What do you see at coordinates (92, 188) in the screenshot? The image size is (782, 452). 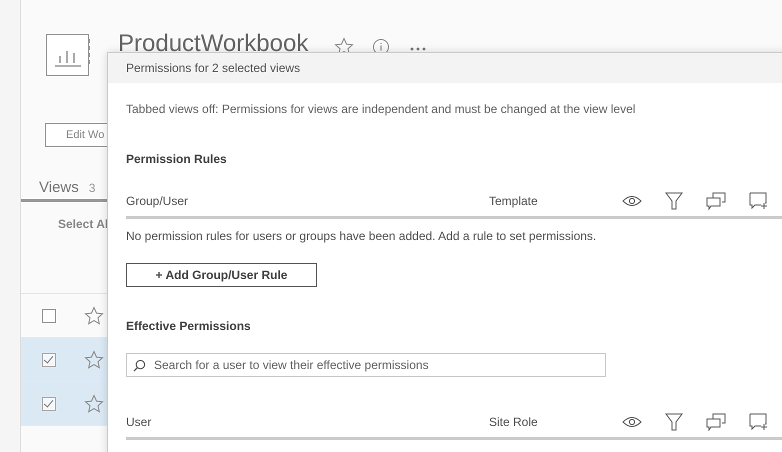 I see `tab-count: 3` at bounding box center [92, 188].